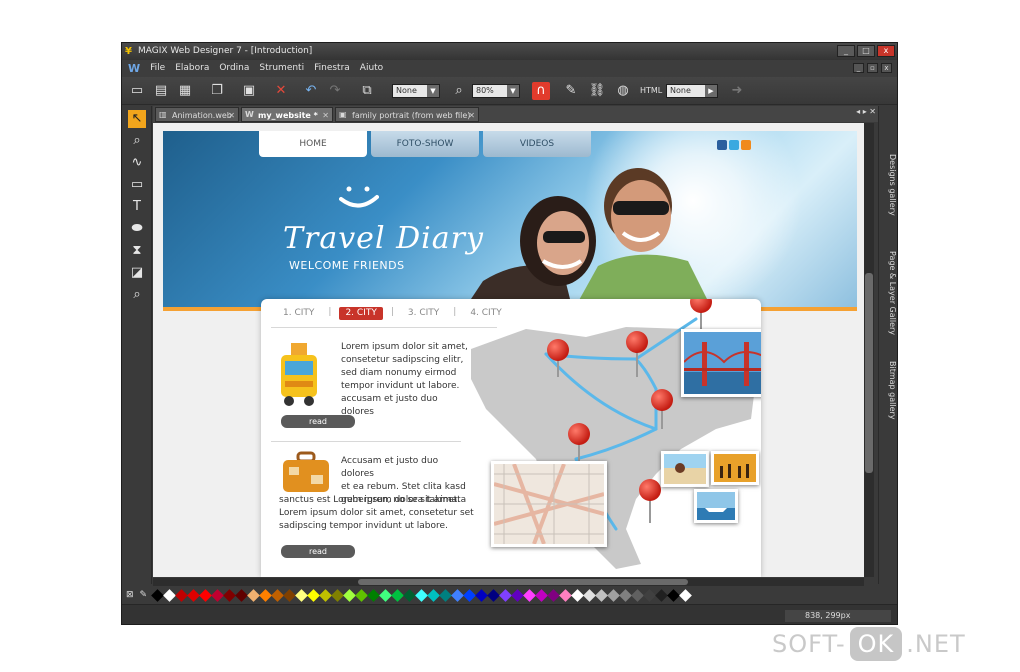 The image size is (1020, 672). I want to click on suitcase-icon, so click(306, 471).